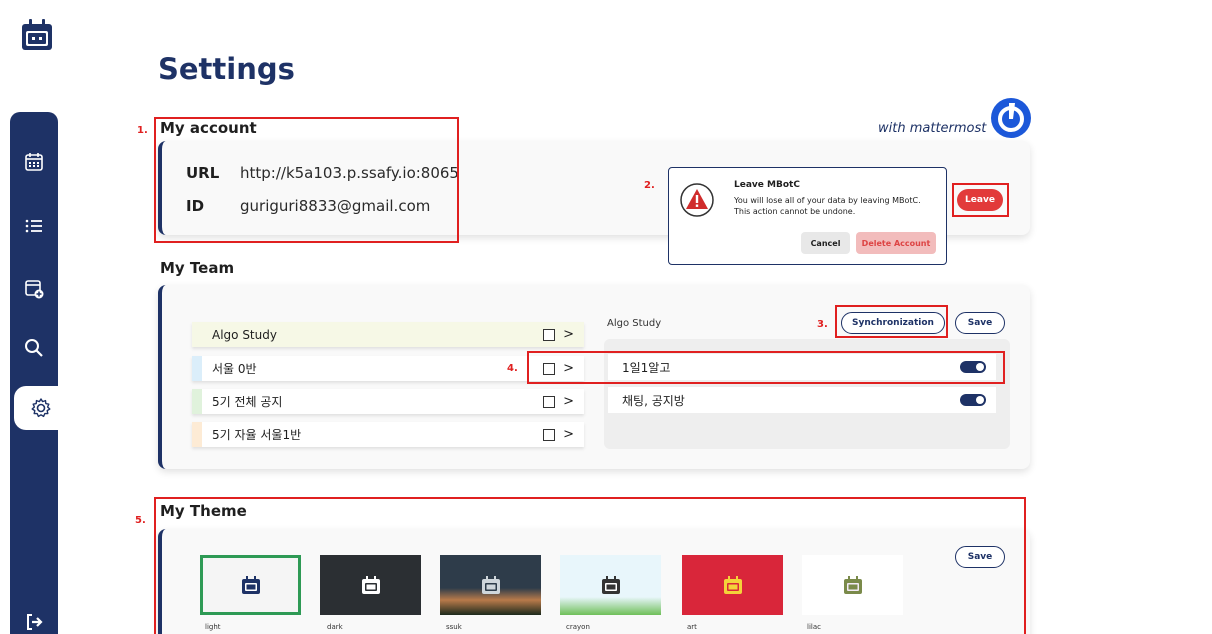 The width and height of the screenshot is (1212, 634). I want to click on sidebar-item-list, so click(34, 226).